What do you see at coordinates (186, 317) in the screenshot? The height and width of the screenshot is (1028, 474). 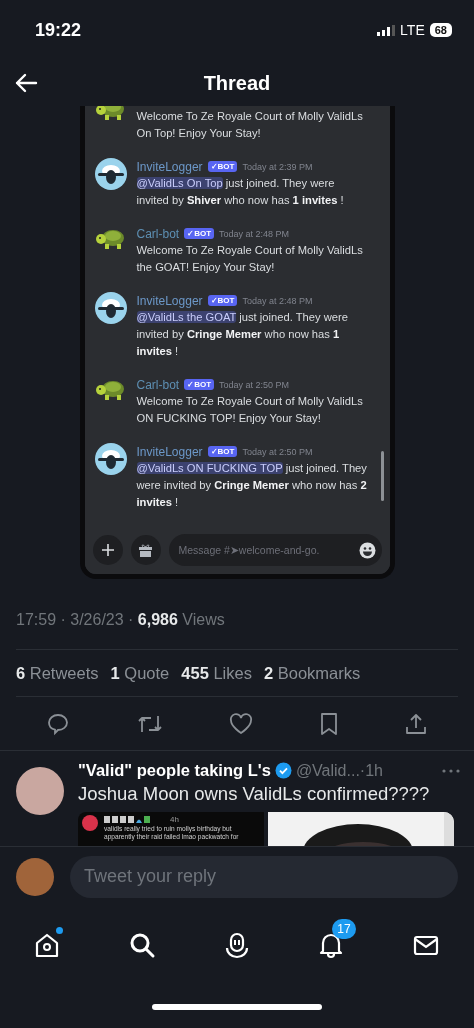 I see `mention-link: @ValidLs the GOAT` at bounding box center [186, 317].